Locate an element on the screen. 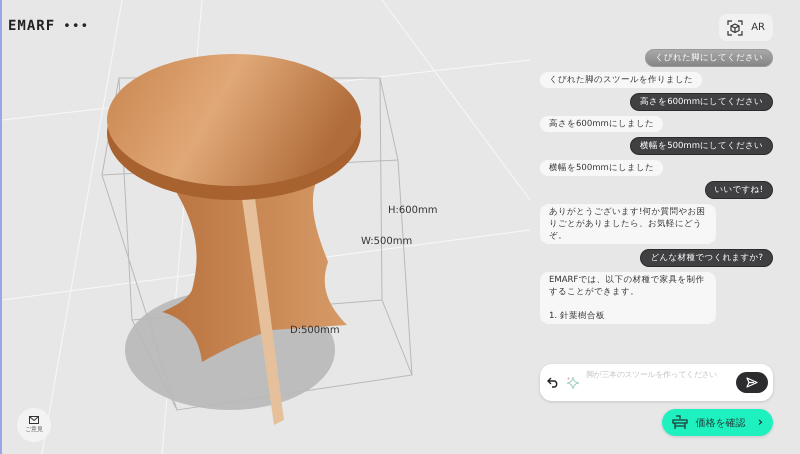  user-message: どんな材種でつくれますか? is located at coordinates (706, 258).